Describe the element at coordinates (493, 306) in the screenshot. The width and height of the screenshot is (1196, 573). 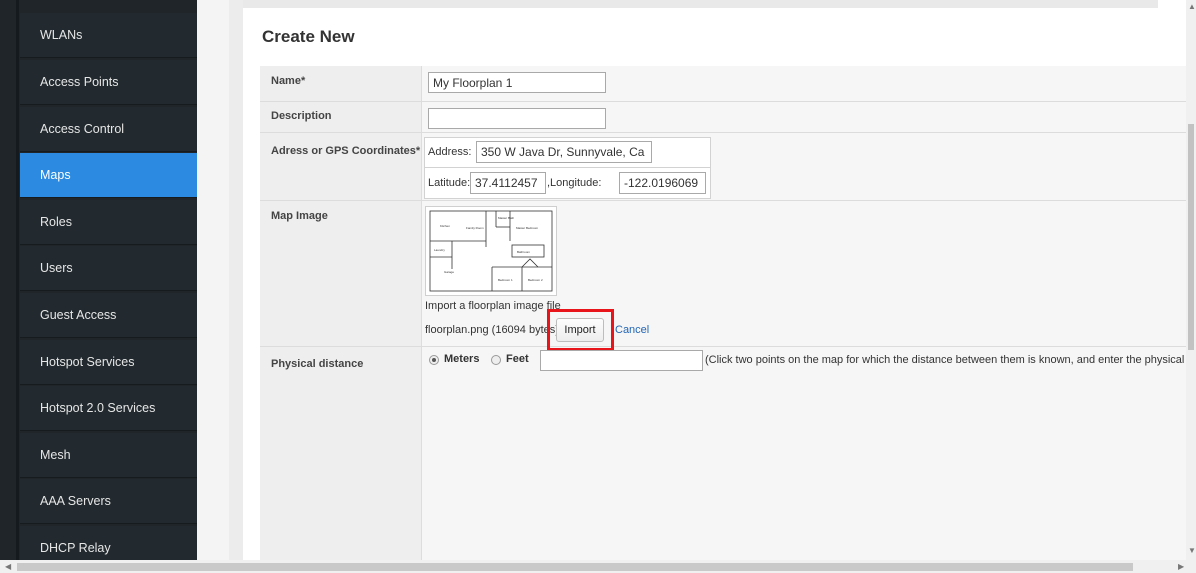
I see `import-hint: Import a floorplan image file` at that location.